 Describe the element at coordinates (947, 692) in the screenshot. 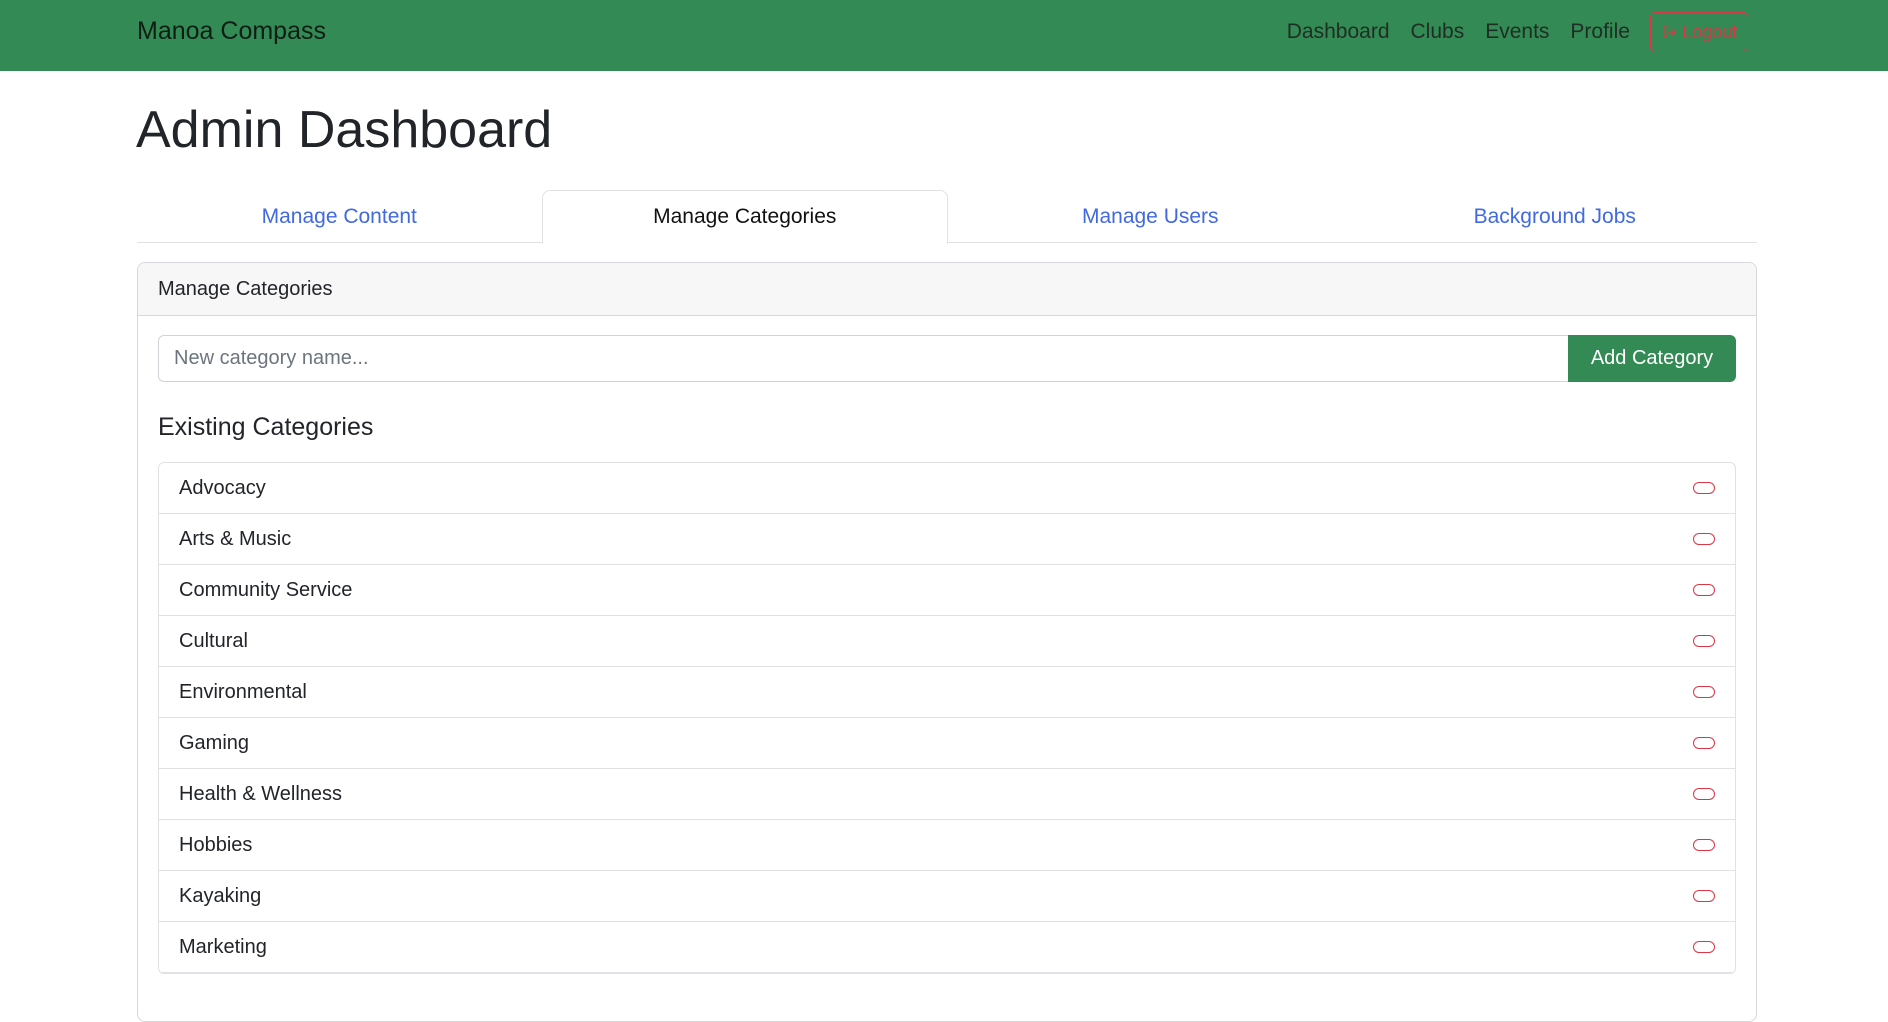

I see `list-item: Environmental` at that location.